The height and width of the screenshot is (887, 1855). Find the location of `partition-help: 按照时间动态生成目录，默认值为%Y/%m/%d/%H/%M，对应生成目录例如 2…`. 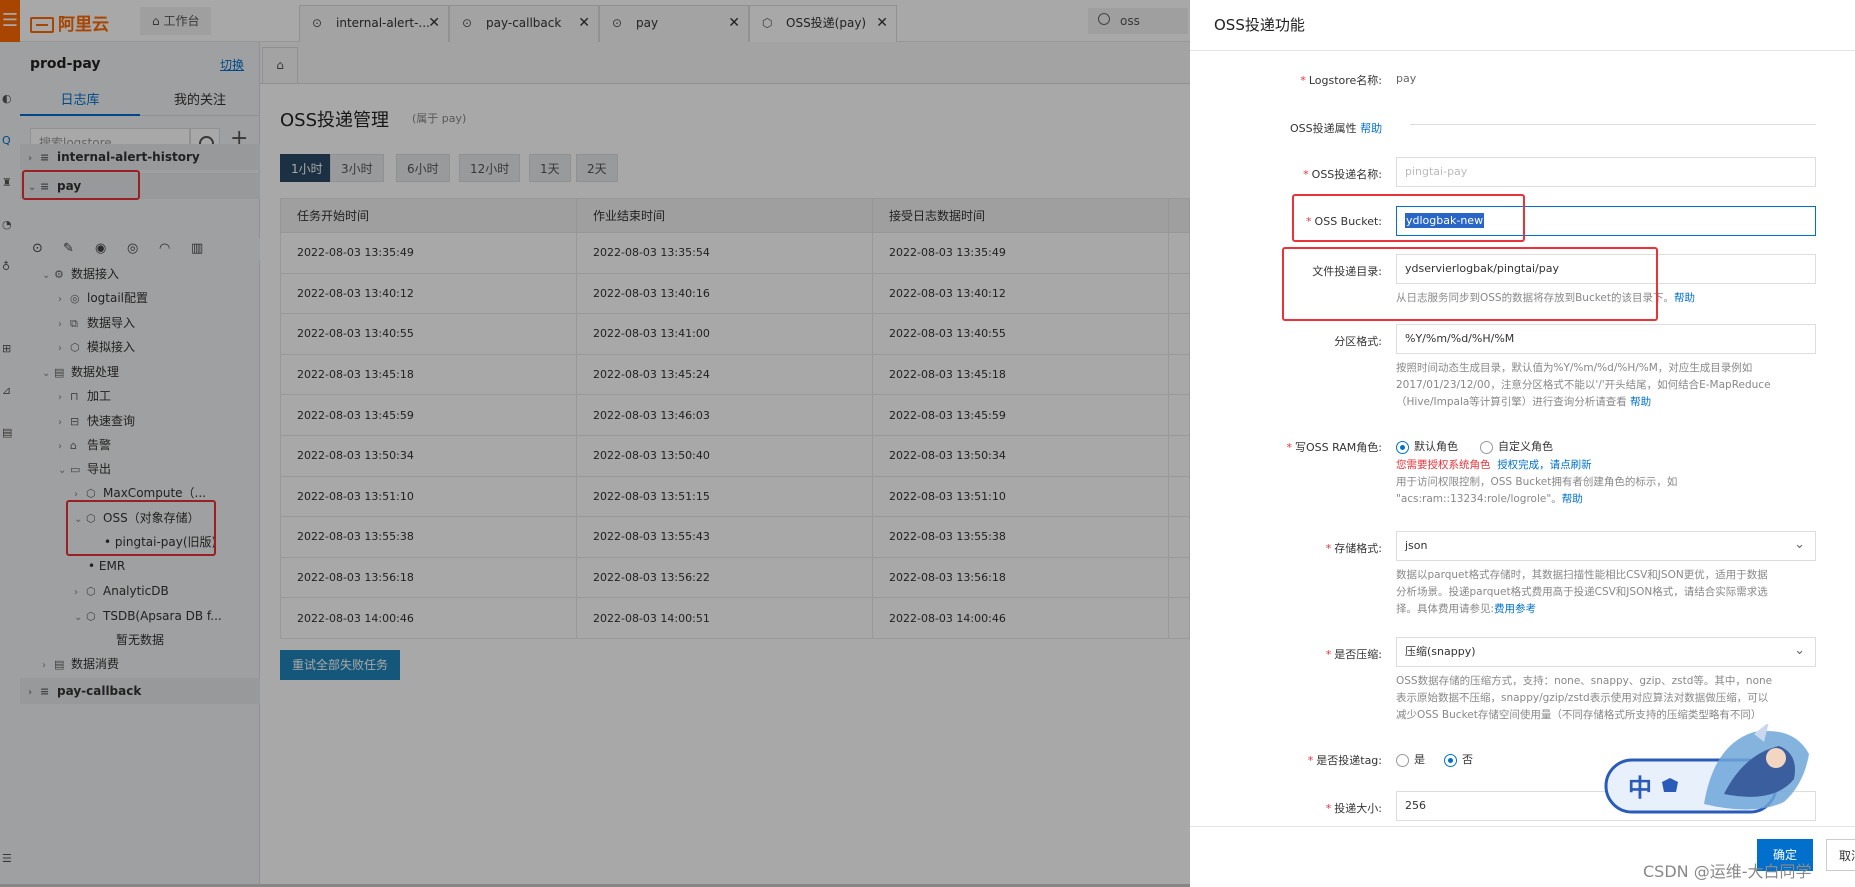

partition-help: 按照时间动态生成目录，默认值为%Y/%m/%d/%H/%M，对应生成目录例如 2… is located at coordinates (1606, 385).